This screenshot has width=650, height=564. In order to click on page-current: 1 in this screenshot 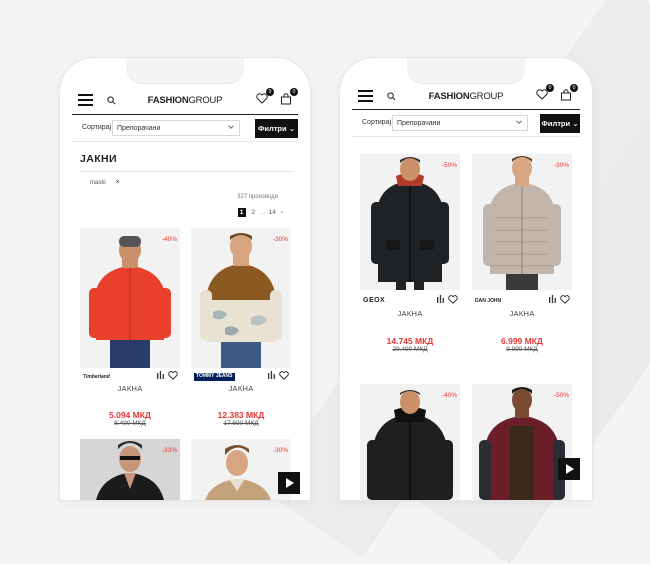, I will do `click(241, 212)`.